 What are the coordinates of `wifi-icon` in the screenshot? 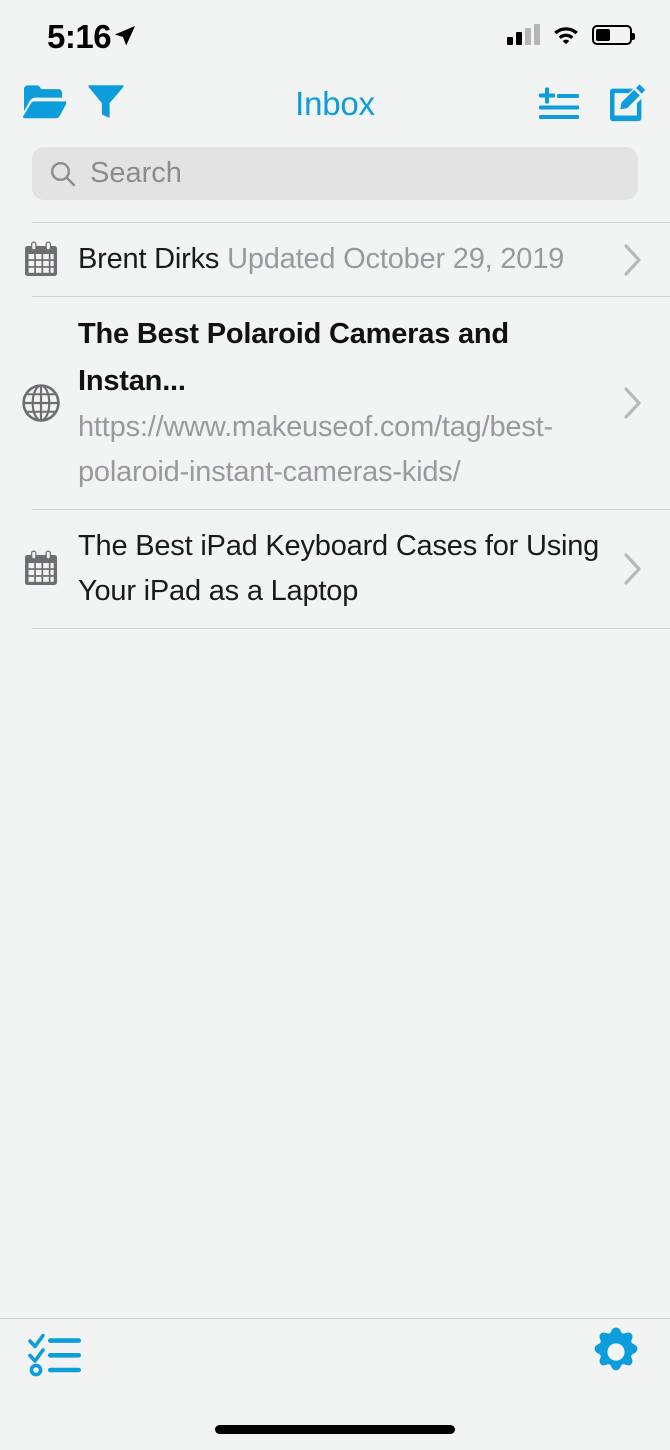 It's located at (566, 36).